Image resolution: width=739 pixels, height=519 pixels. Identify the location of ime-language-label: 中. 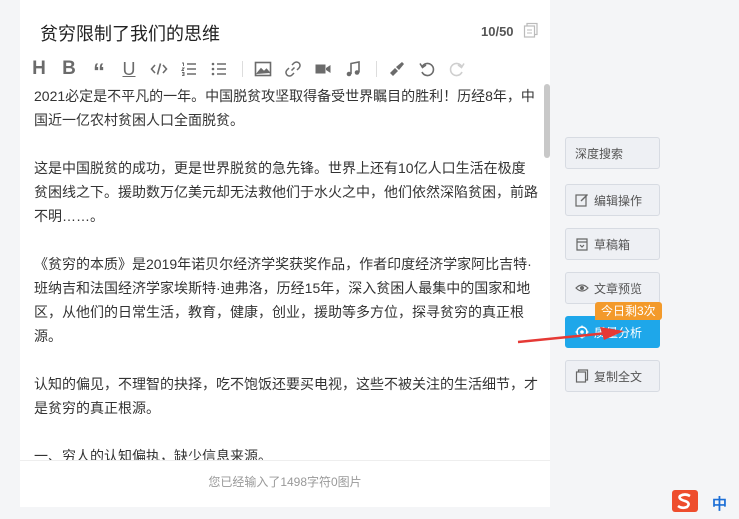
(719, 503).